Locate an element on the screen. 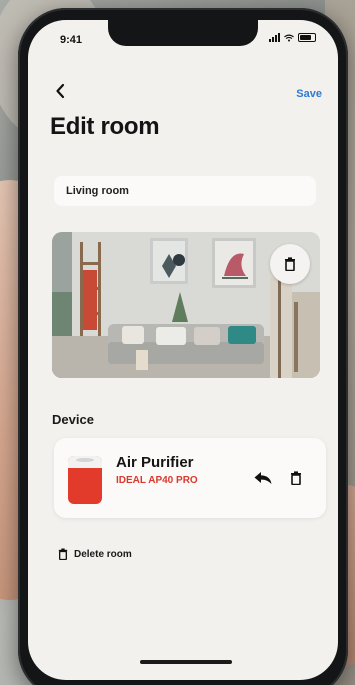 The image size is (355, 685). home-indicator is located at coordinates (186, 662).